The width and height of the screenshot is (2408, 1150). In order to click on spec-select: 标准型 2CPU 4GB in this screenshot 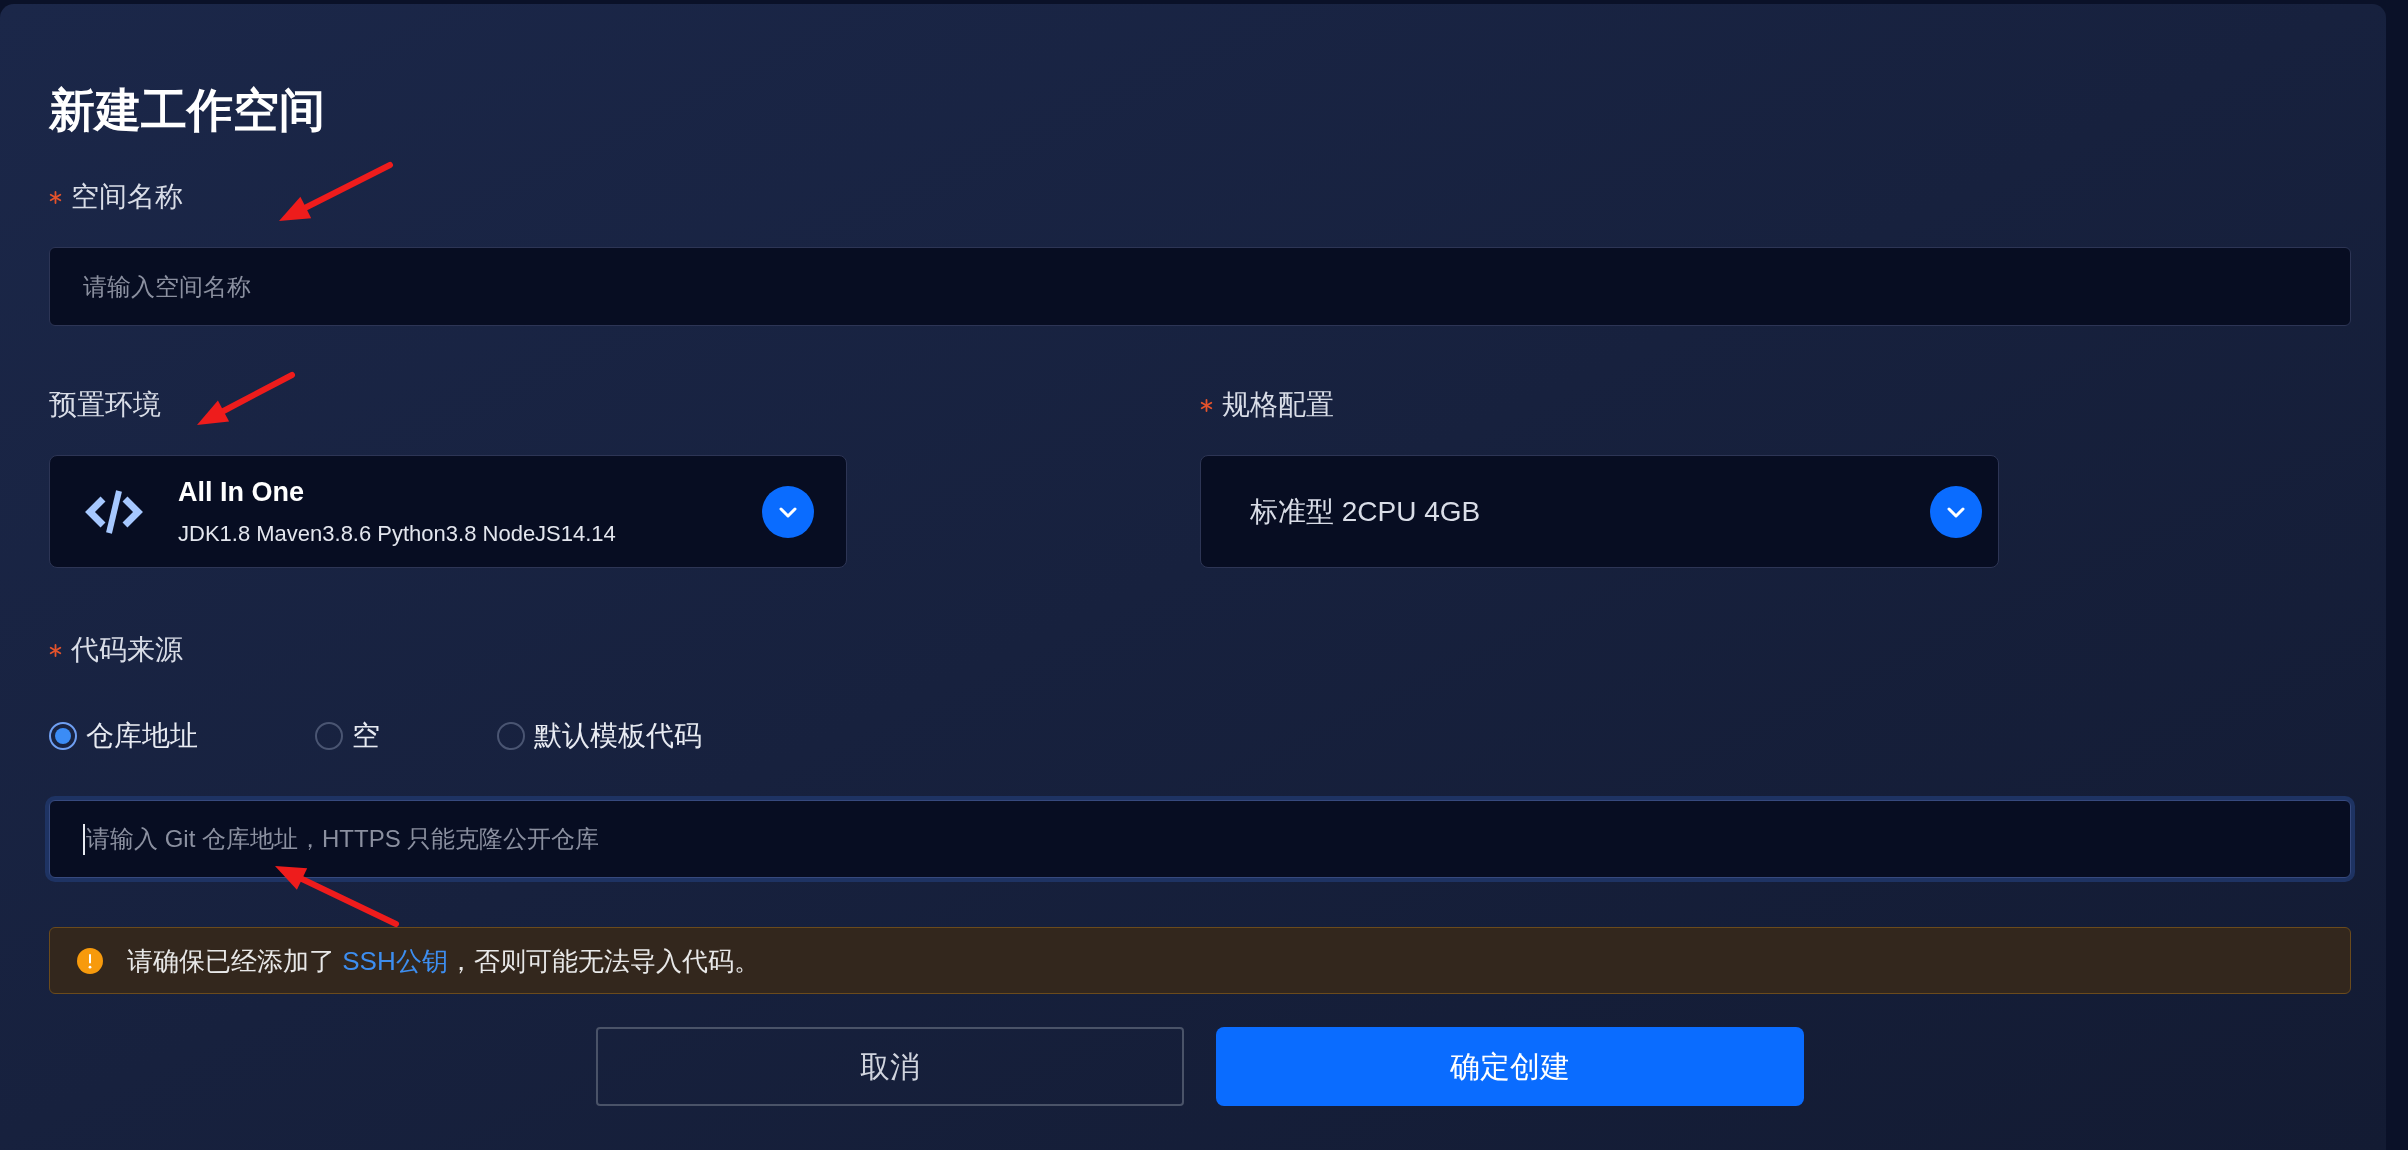, I will do `click(1599, 511)`.